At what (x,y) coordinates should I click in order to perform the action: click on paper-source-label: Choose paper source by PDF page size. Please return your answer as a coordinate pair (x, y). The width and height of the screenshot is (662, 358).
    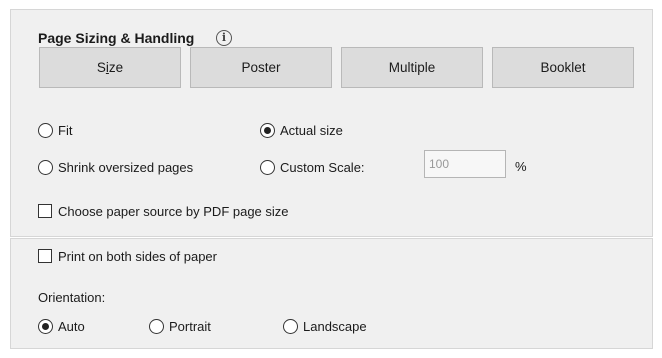
    Looking at the image, I should click on (173, 211).